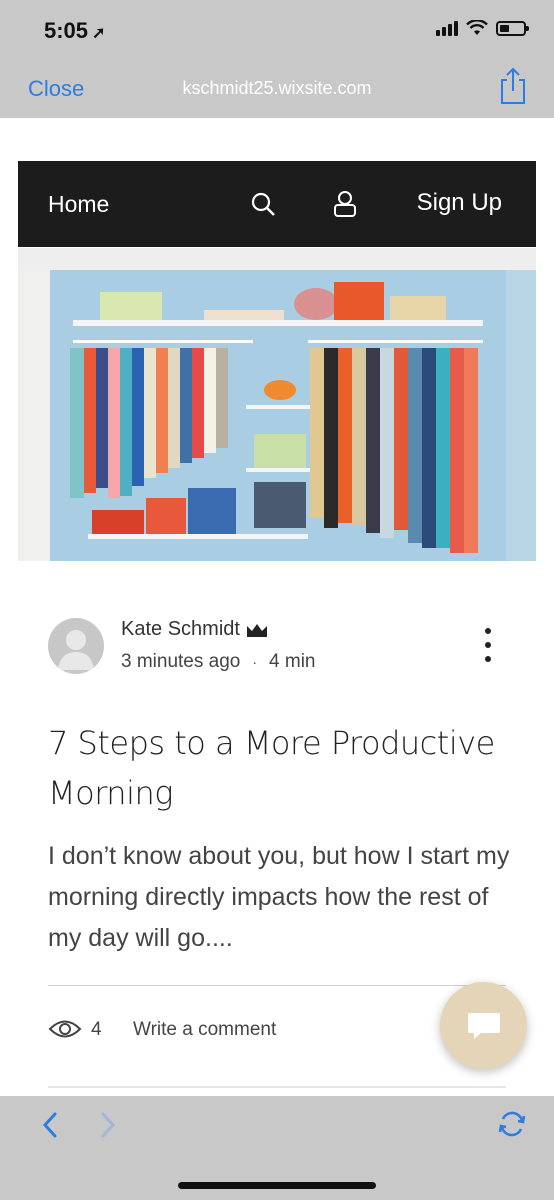  Describe the element at coordinates (277, 1185) in the screenshot. I see `home-indicator` at that location.